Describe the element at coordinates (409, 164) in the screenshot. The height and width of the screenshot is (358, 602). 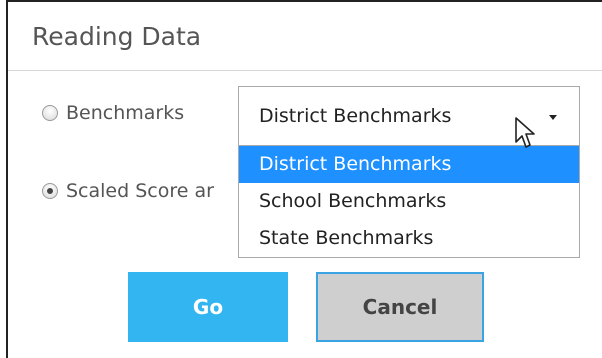
I see `option-district-benchmarks: District Benchmarks` at that location.